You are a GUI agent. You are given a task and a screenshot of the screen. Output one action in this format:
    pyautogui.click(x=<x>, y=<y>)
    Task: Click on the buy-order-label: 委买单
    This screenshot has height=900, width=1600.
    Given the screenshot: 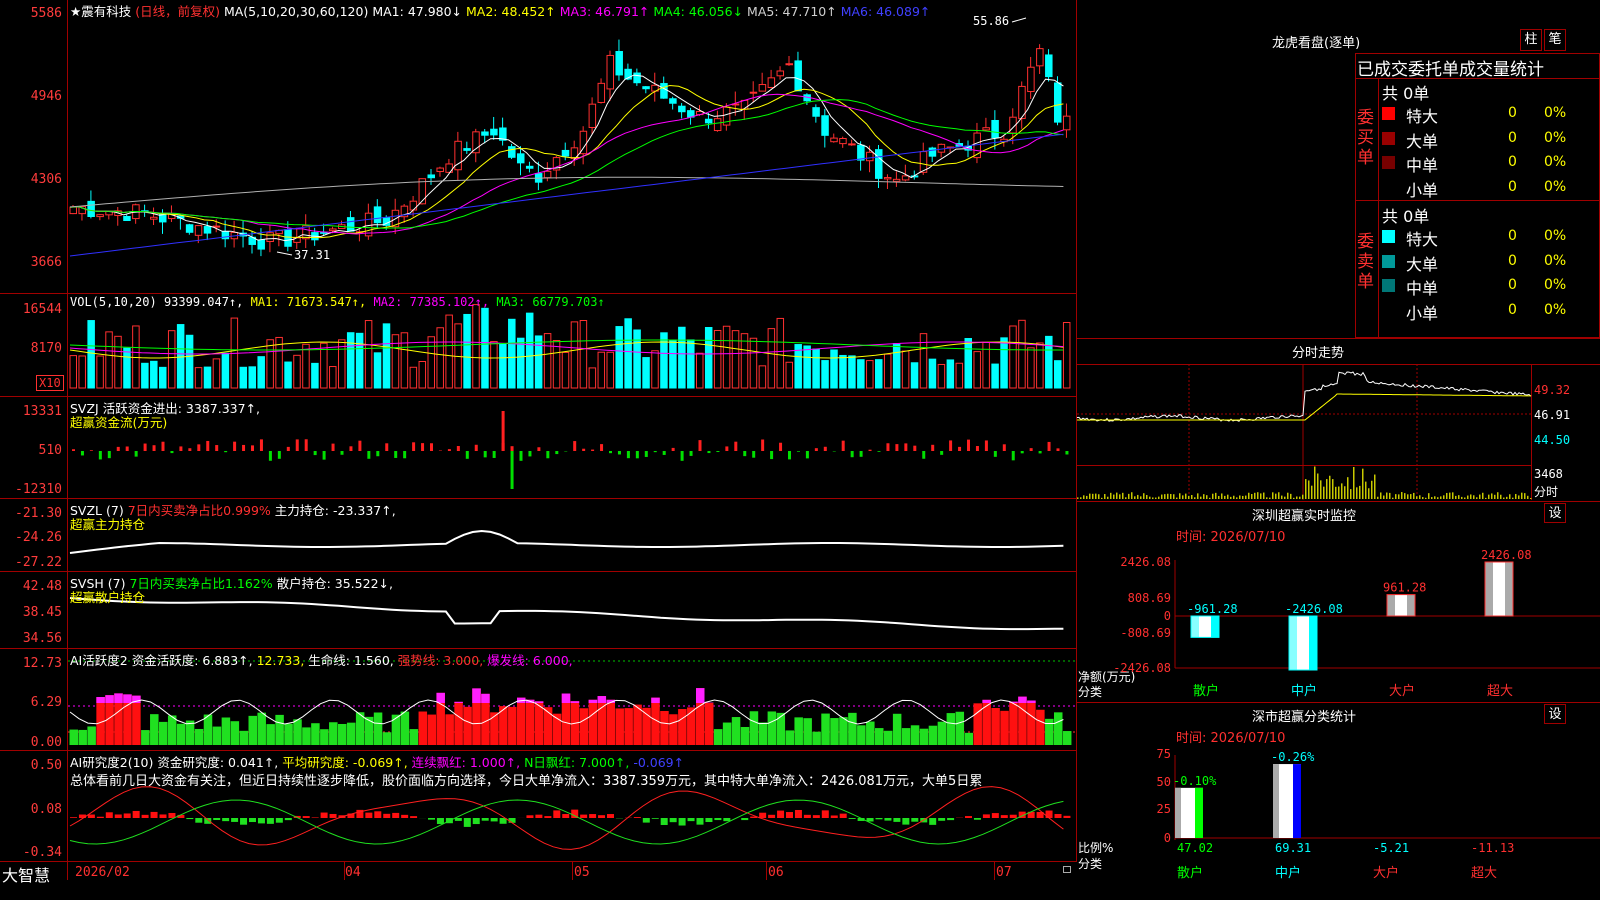 What is the action you would take?
    pyautogui.click(x=1365, y=138)
    